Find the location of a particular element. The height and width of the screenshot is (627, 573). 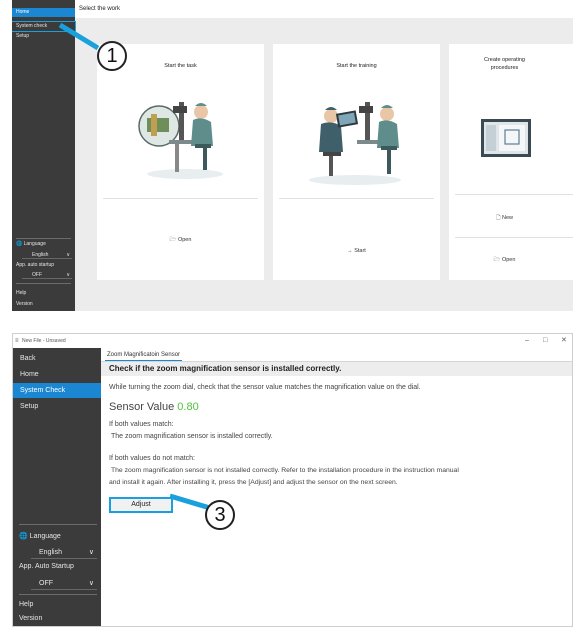

training-illustration is located at coordinates (355, 143).